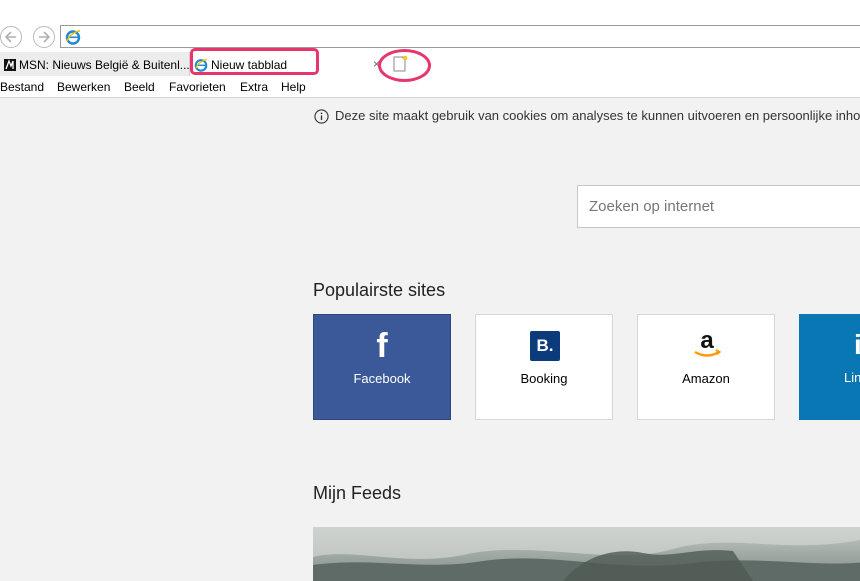 Image resolution: width=860 pixels, height=581 pixels. Describe the element at coordinates (22, 87) in the screenshot. I see `menu-bestand: Bestand` at that location.